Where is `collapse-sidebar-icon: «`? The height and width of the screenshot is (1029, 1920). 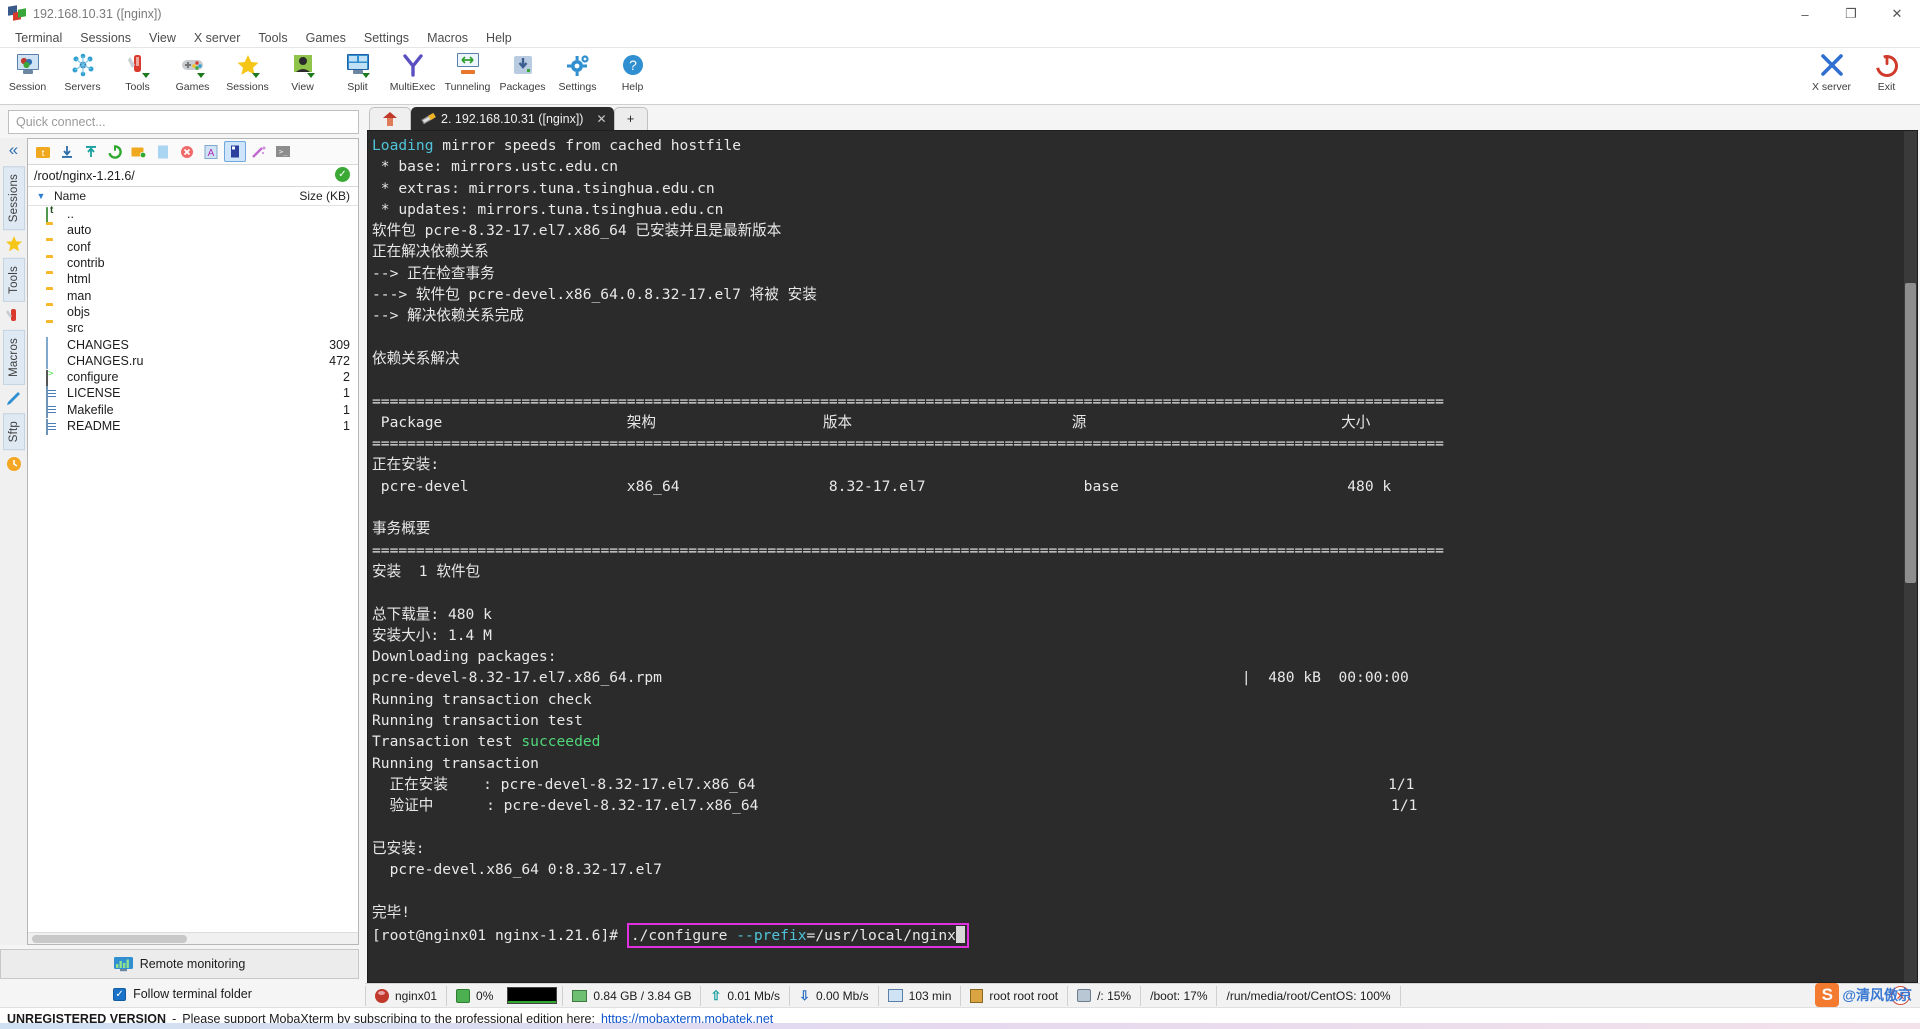 collapse-sidebar-icon: « is located at coordinates (13, 150).